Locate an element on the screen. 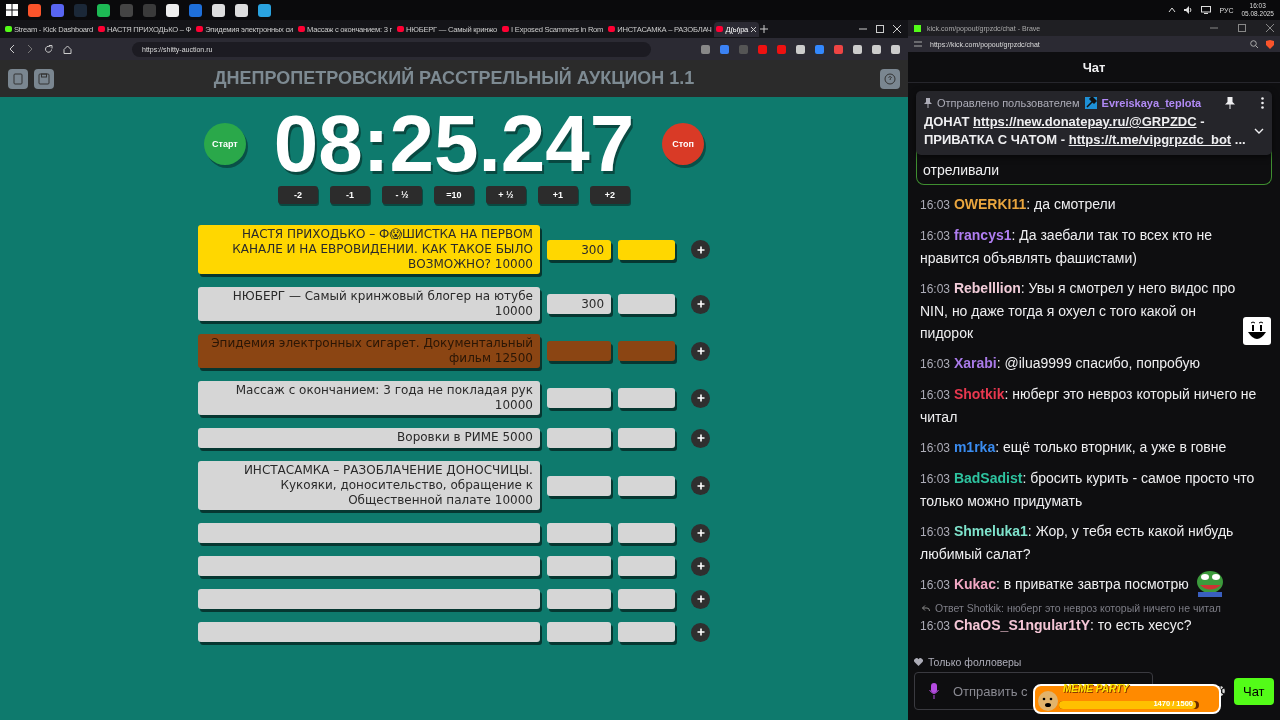 This screenshot has width=1280, height=720. meme-party-label: MEME PARTY is located at coordinates (1096, 688).